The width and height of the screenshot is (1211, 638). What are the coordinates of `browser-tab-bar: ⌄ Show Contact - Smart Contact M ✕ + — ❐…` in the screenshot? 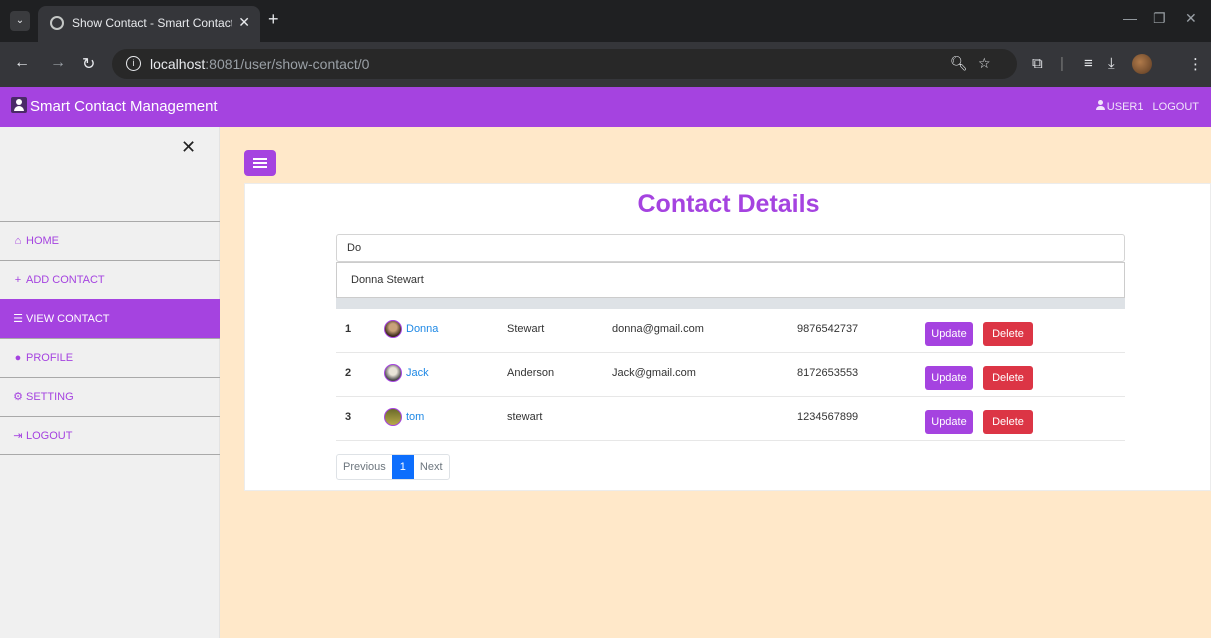 It's located at (605, 21).